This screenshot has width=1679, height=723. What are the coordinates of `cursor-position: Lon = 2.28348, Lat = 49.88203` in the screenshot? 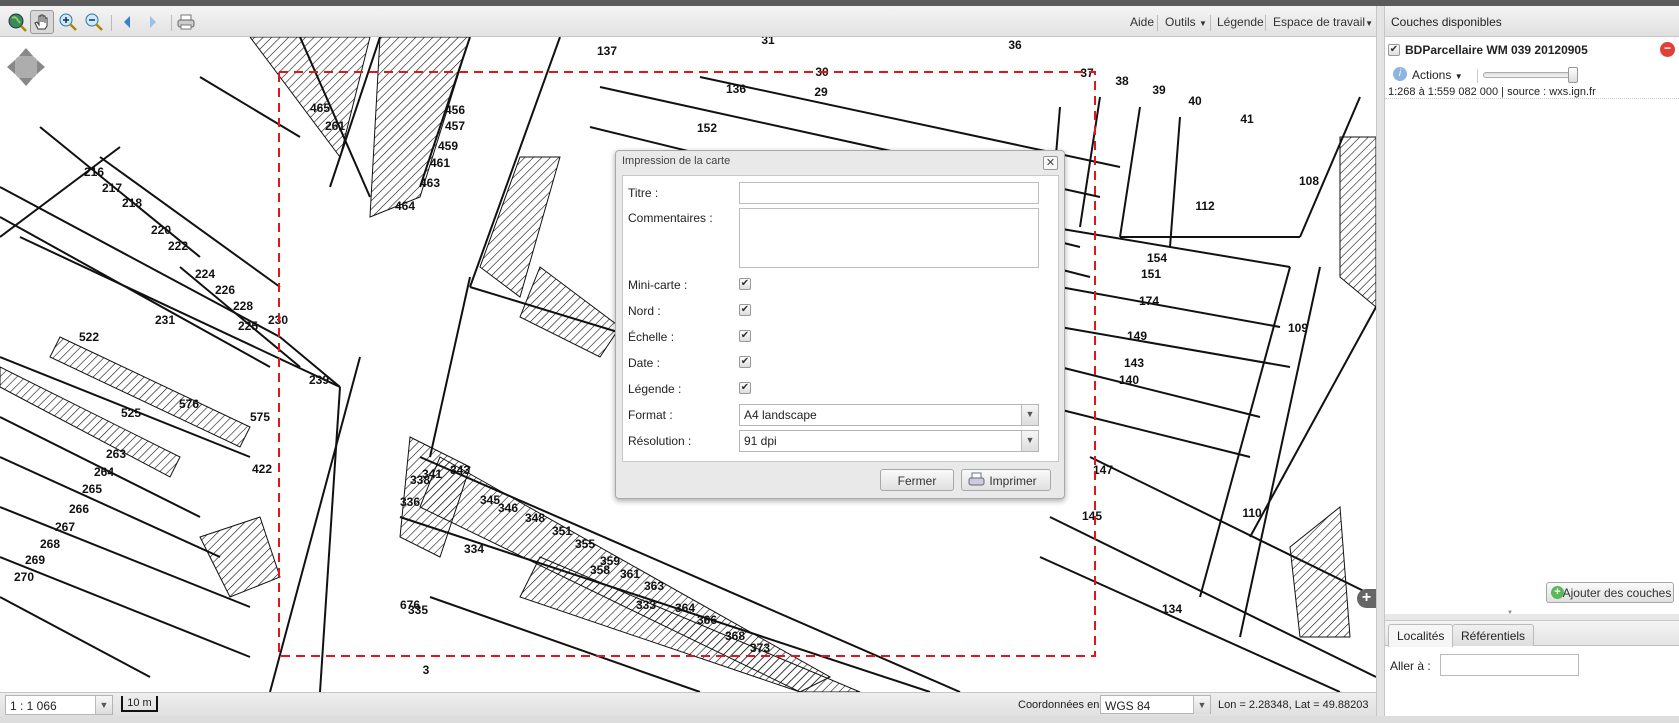 It's located at (1293, 705).